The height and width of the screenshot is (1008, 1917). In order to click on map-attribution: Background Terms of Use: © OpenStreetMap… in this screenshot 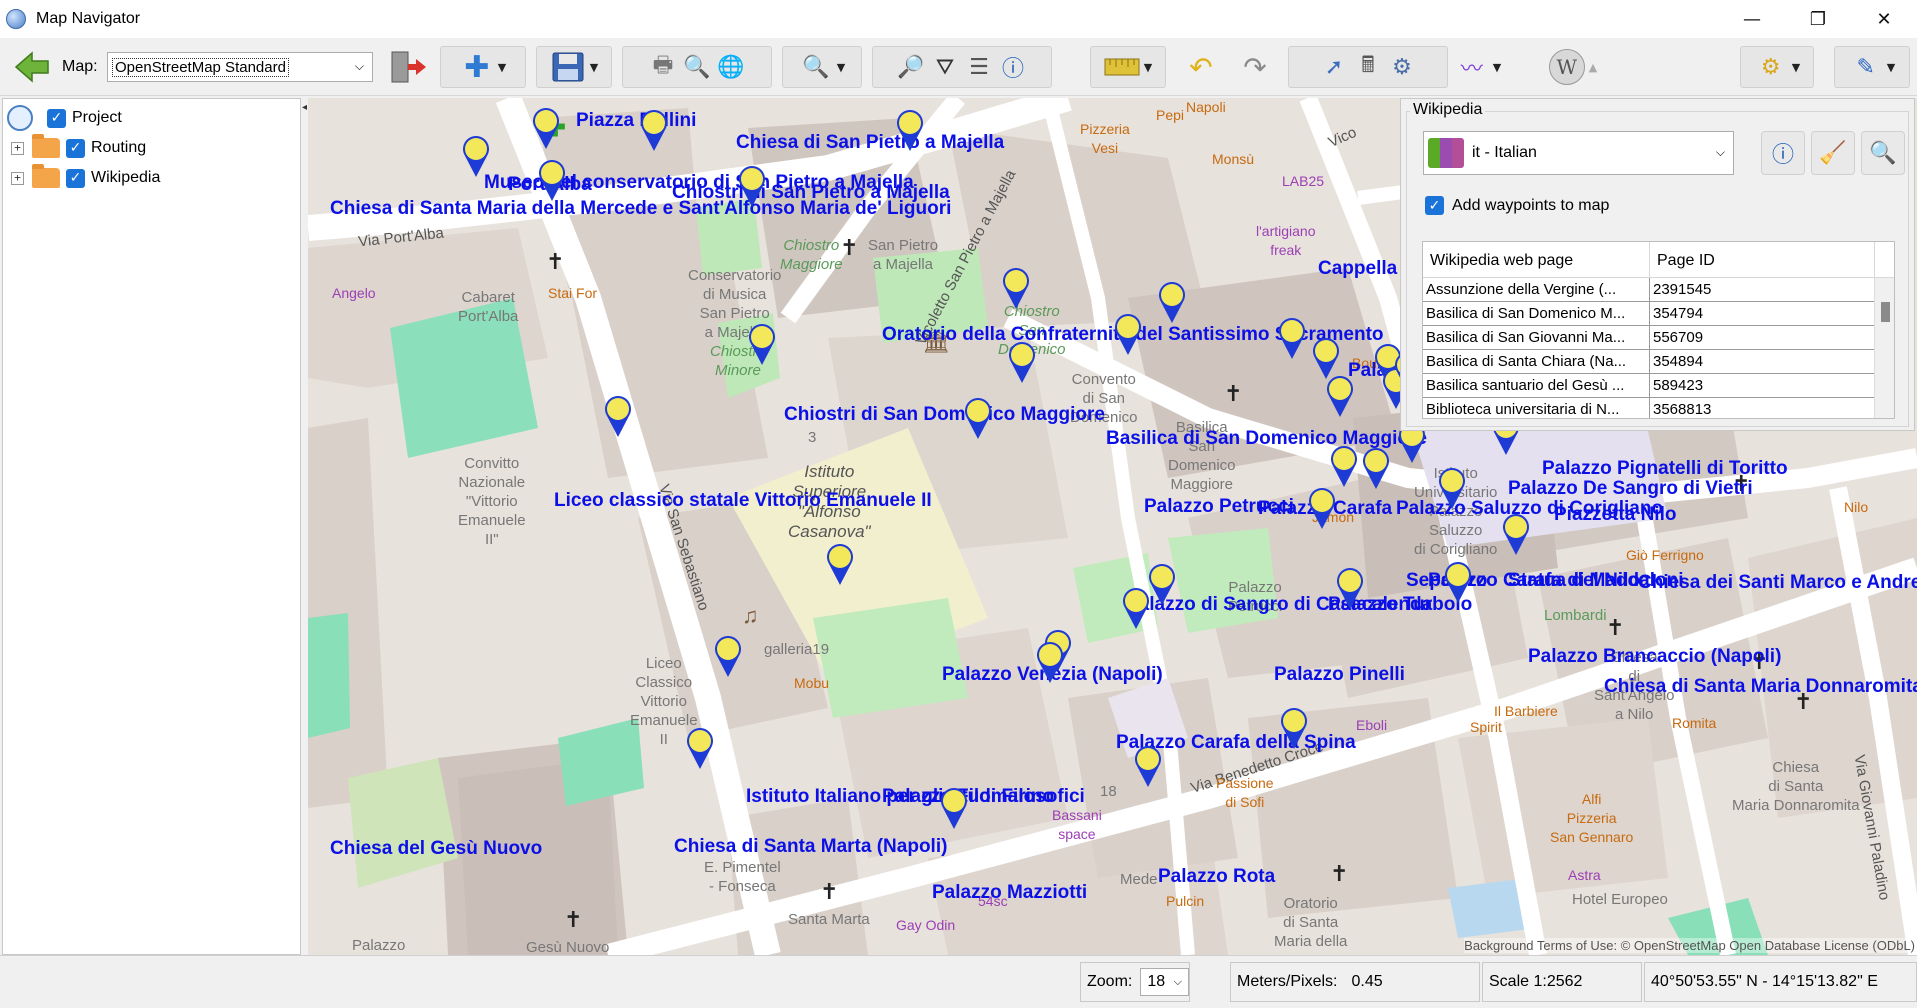, I will do `click(1689, 945)`.